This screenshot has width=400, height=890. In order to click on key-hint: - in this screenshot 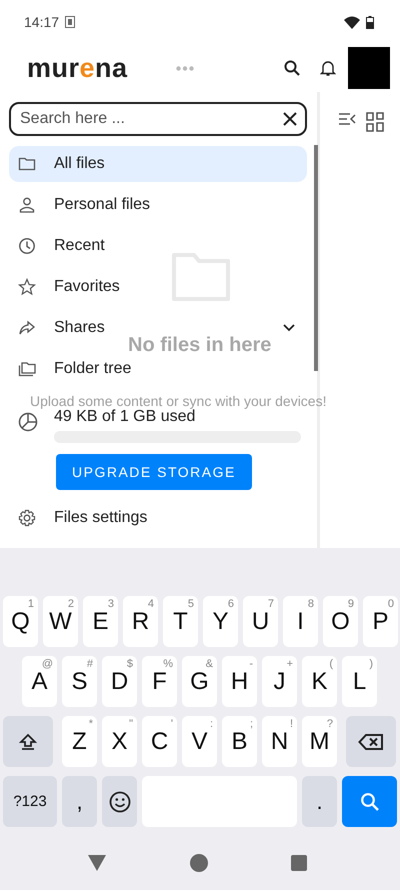, I will do `click(251, 664)`.